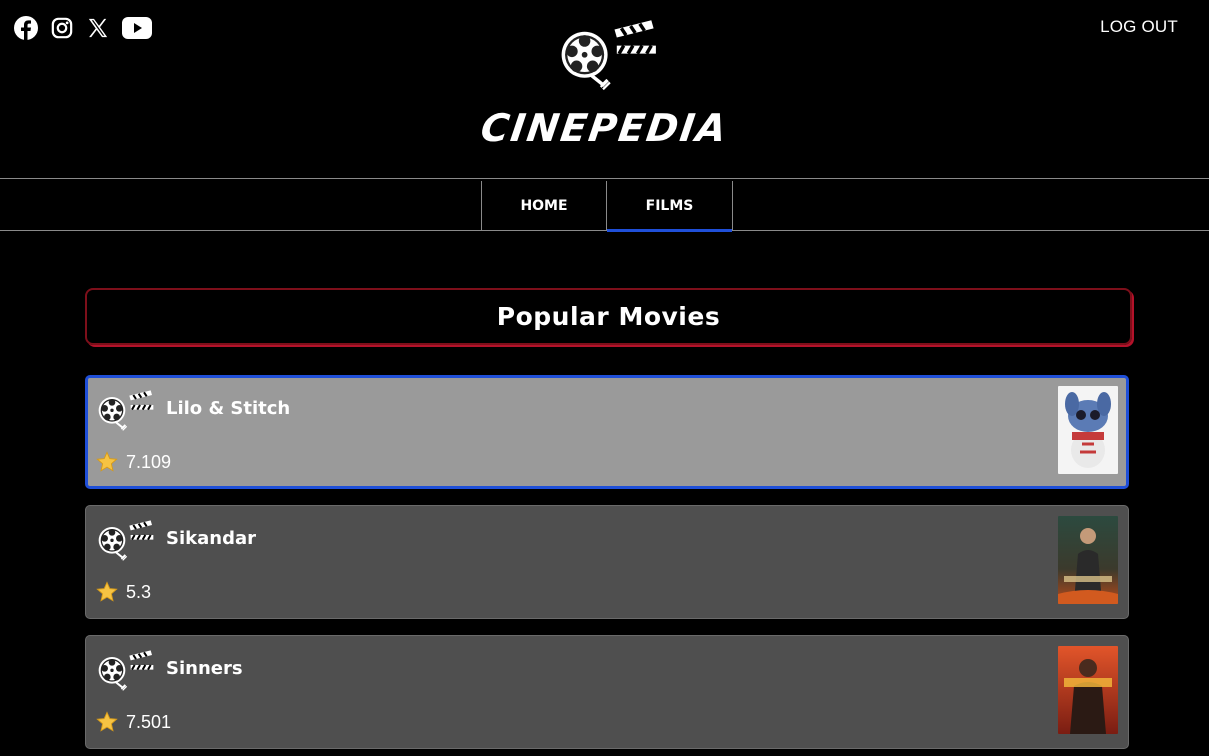  I want to click on tab-home: HOME, so click(543, 205).